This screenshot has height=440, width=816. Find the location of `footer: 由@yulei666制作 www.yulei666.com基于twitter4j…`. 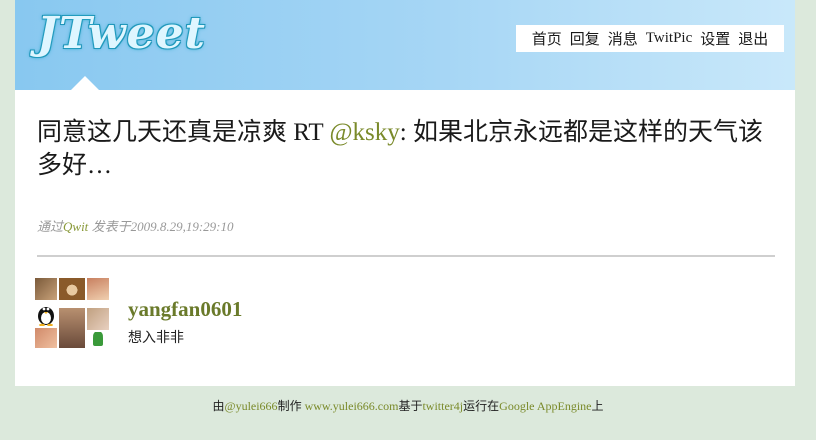

footer: 由@yulei666制作 www.yulei666.com基于twitter4j… is located at coordinates (408, 405).